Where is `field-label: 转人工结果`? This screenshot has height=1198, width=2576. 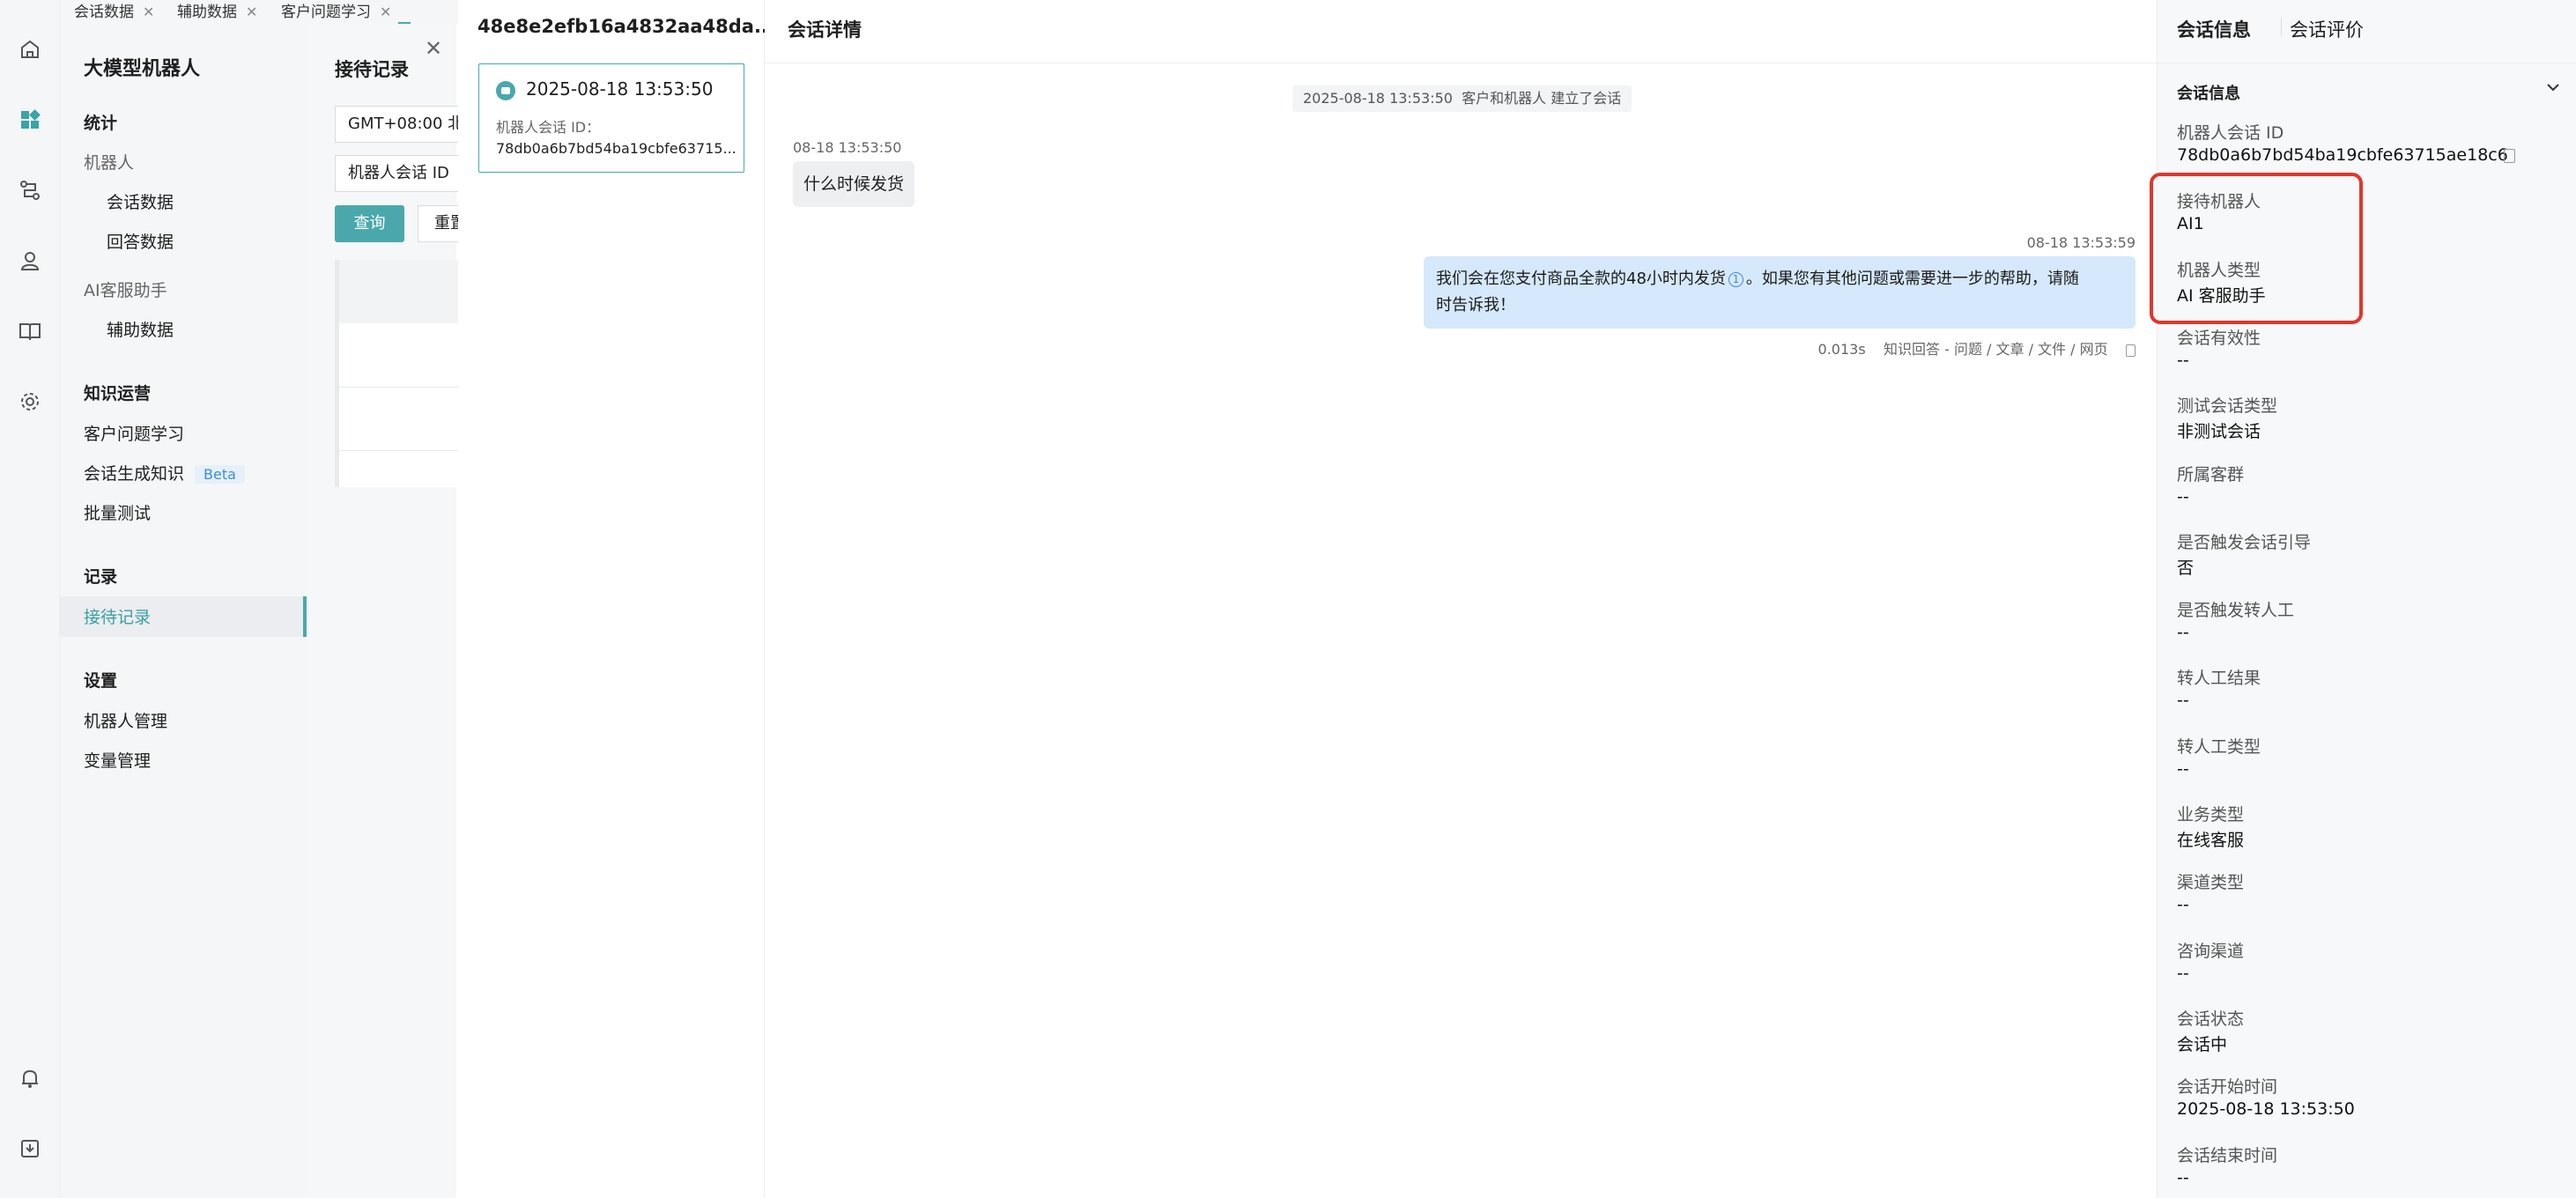 field-label: 转人工结果 is located at coordinates (2219, 678).